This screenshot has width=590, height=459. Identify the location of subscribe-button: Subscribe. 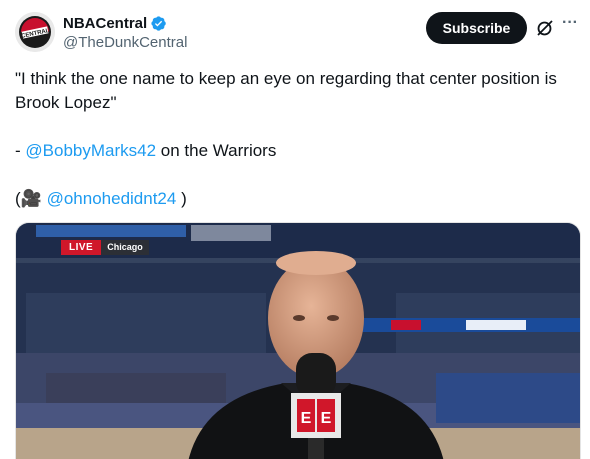
(476, 28).